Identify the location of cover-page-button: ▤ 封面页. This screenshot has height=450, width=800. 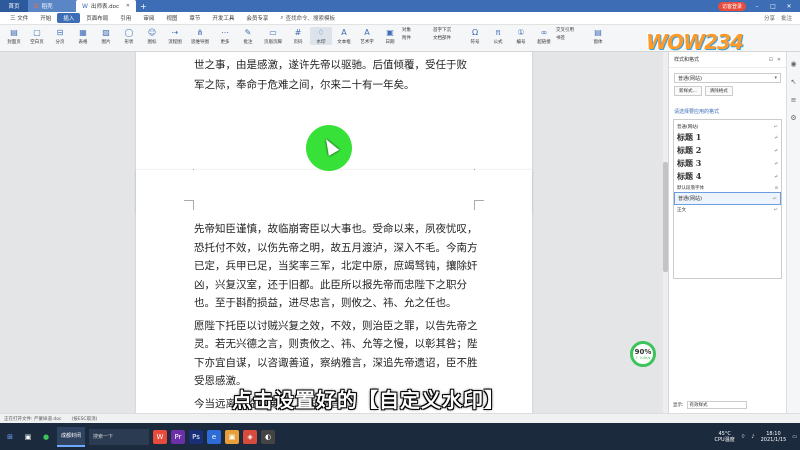
(14, 36).